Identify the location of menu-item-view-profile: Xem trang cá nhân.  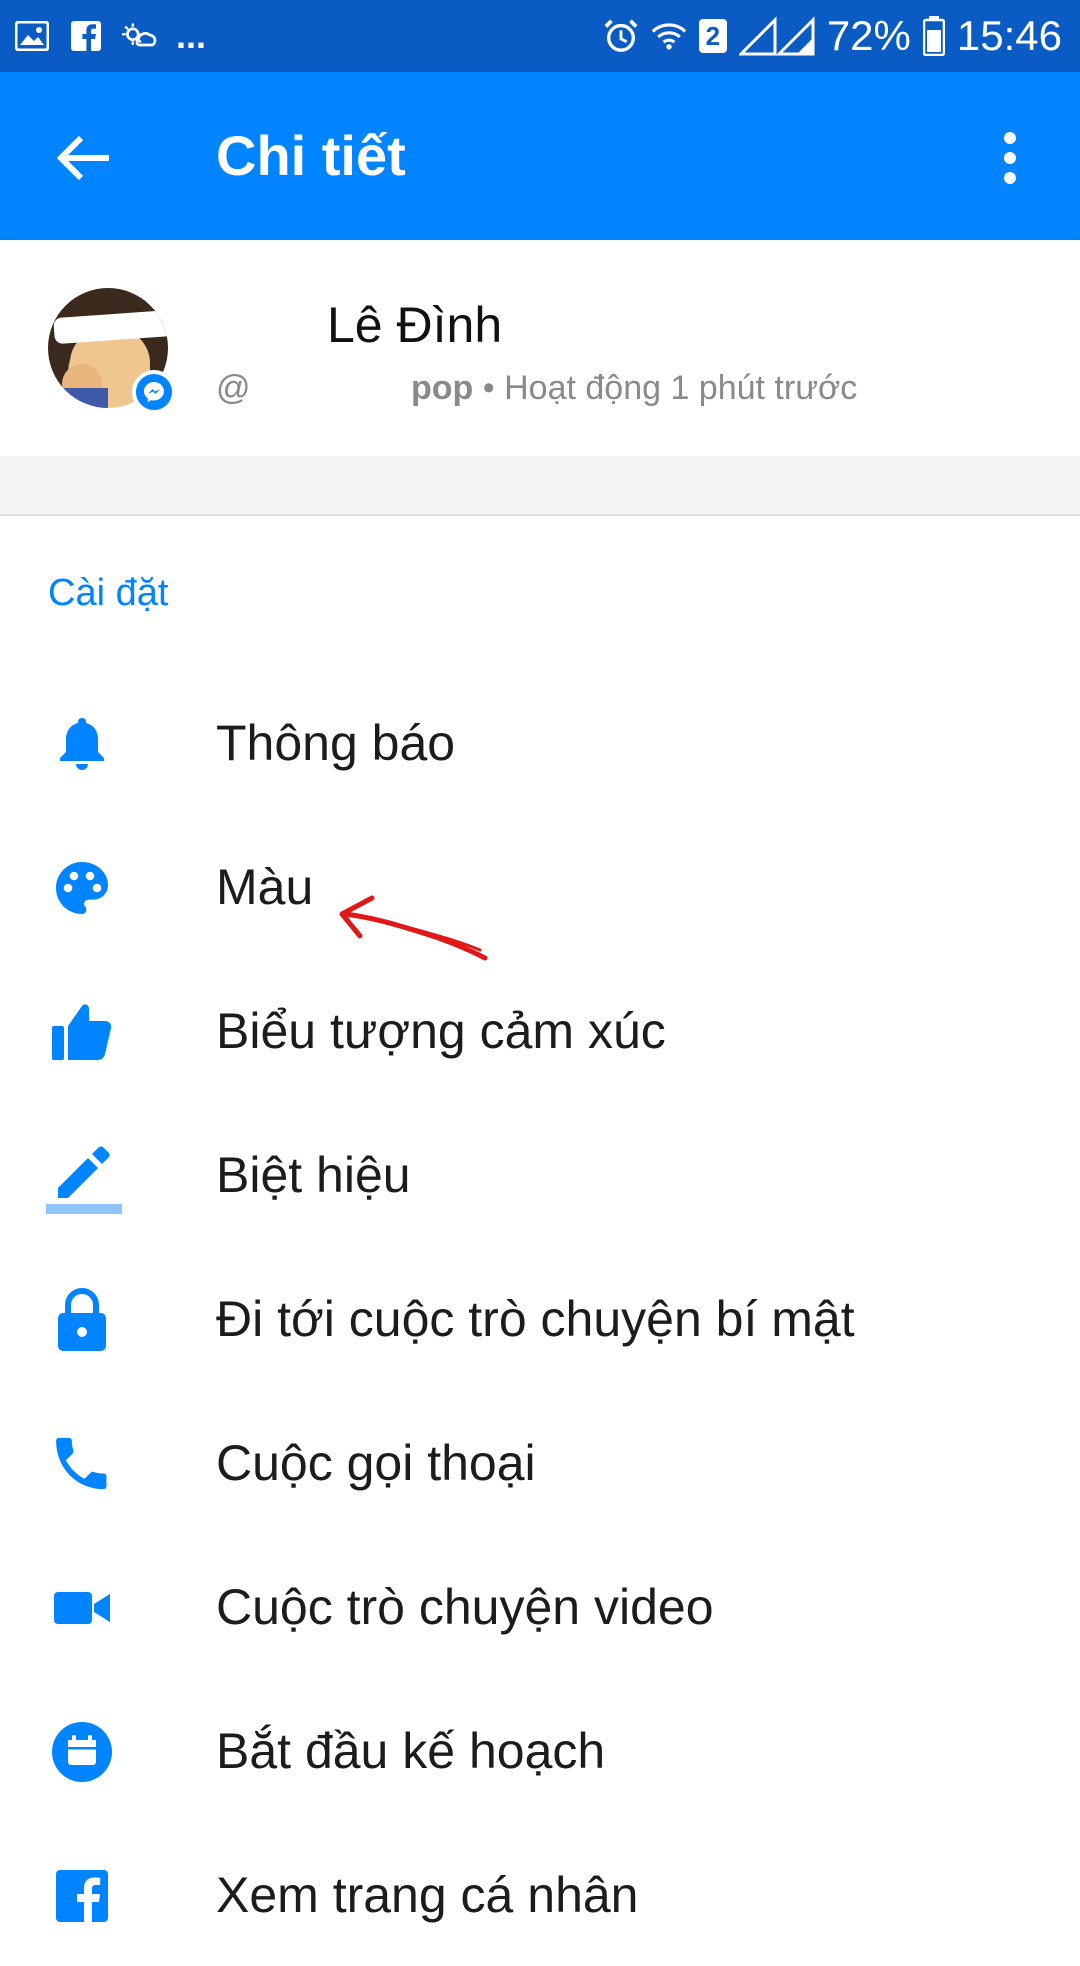
(540, 1894).